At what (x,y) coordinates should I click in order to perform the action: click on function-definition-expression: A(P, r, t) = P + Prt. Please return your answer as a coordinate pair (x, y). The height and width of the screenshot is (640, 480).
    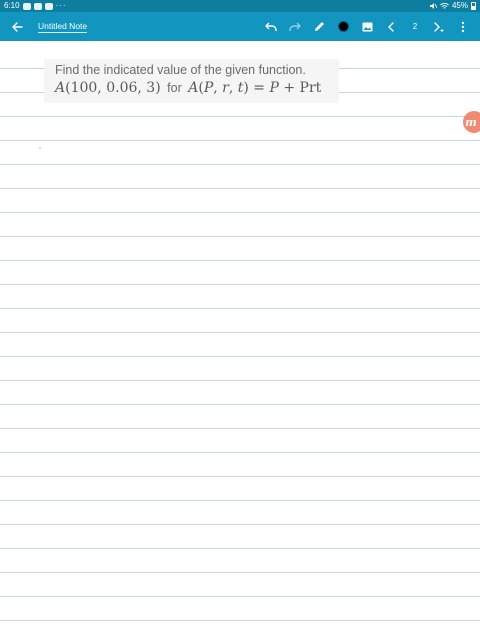
    Looking at the image, I should click on (255, 88).